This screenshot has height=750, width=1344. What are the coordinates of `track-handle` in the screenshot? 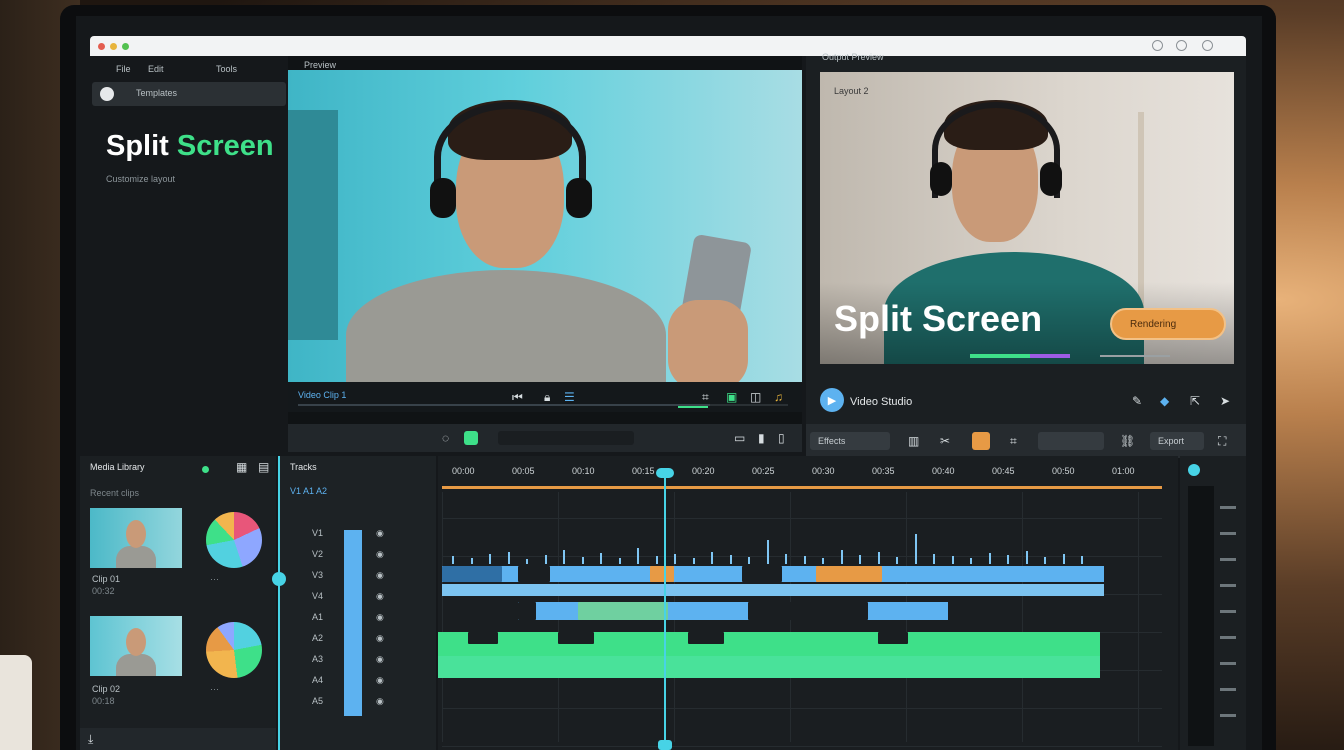 It's located at (279, 579).